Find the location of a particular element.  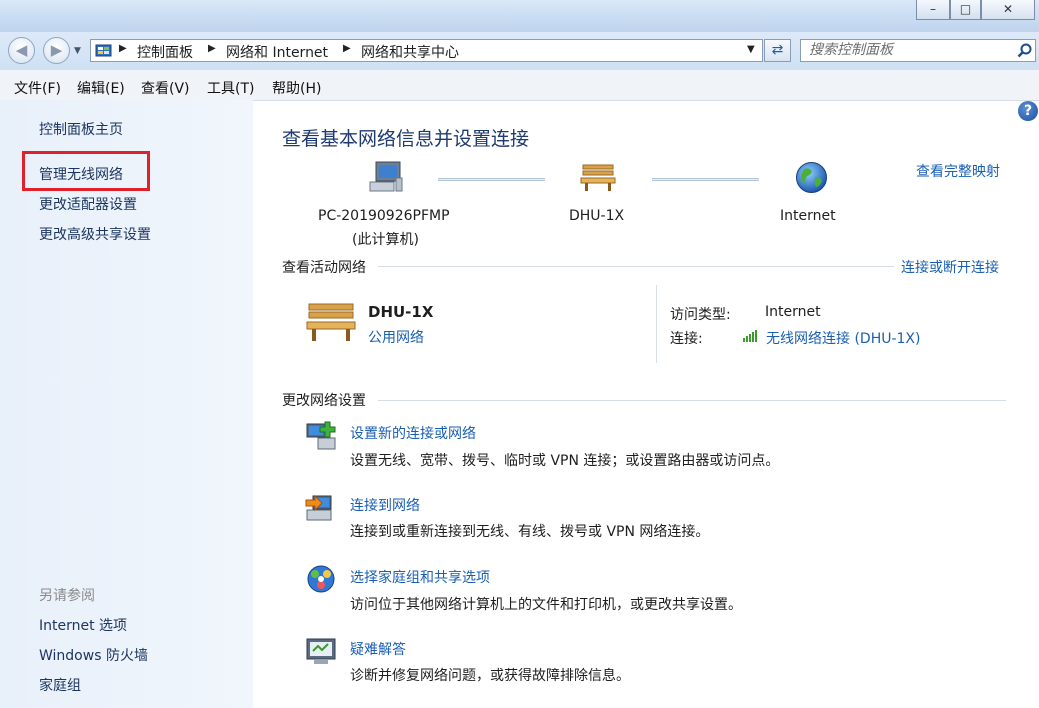

computer-icon is located at coordinates (386, 176).